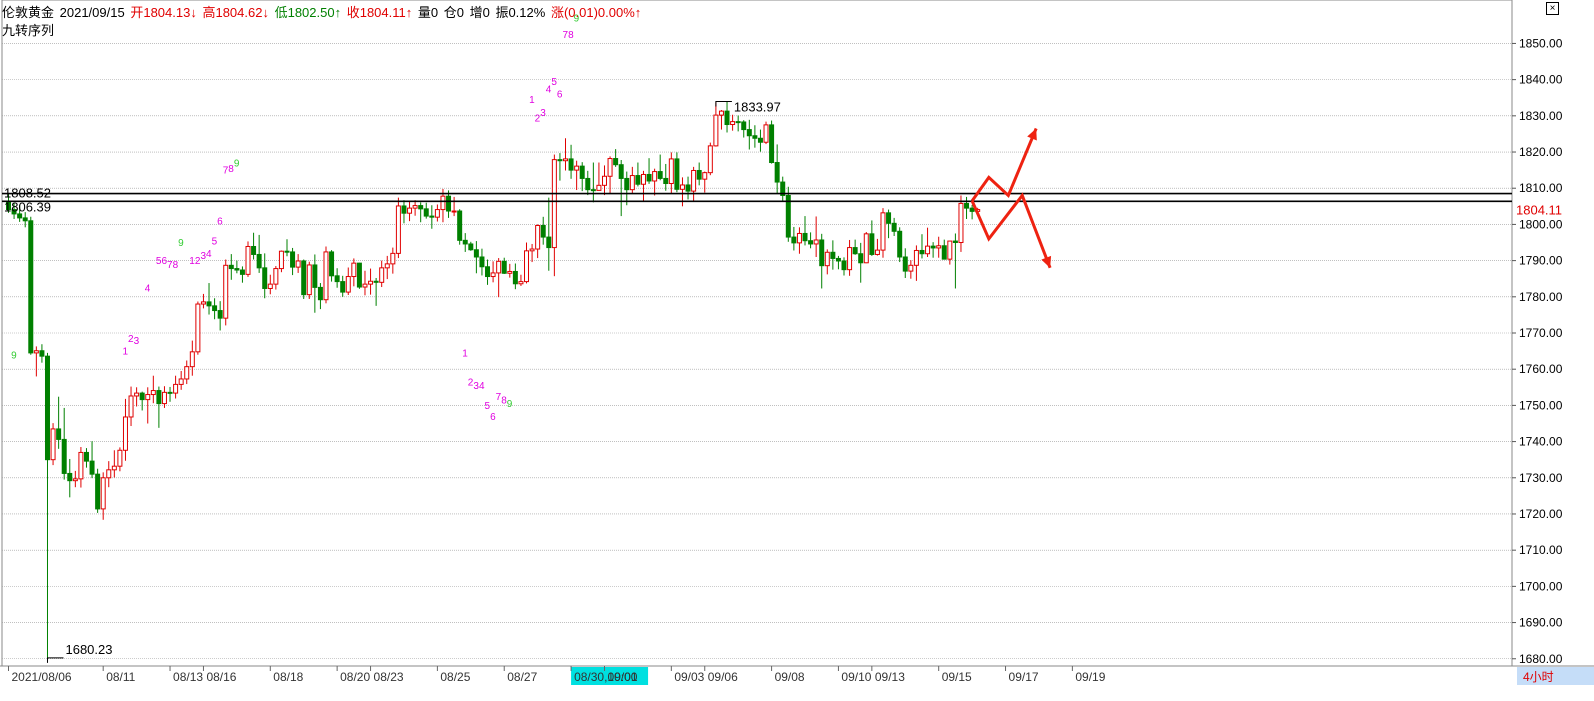 The width and height of the screenshot is (1594, 701). I want to click on td-count-label: 4, so click(209, 254).